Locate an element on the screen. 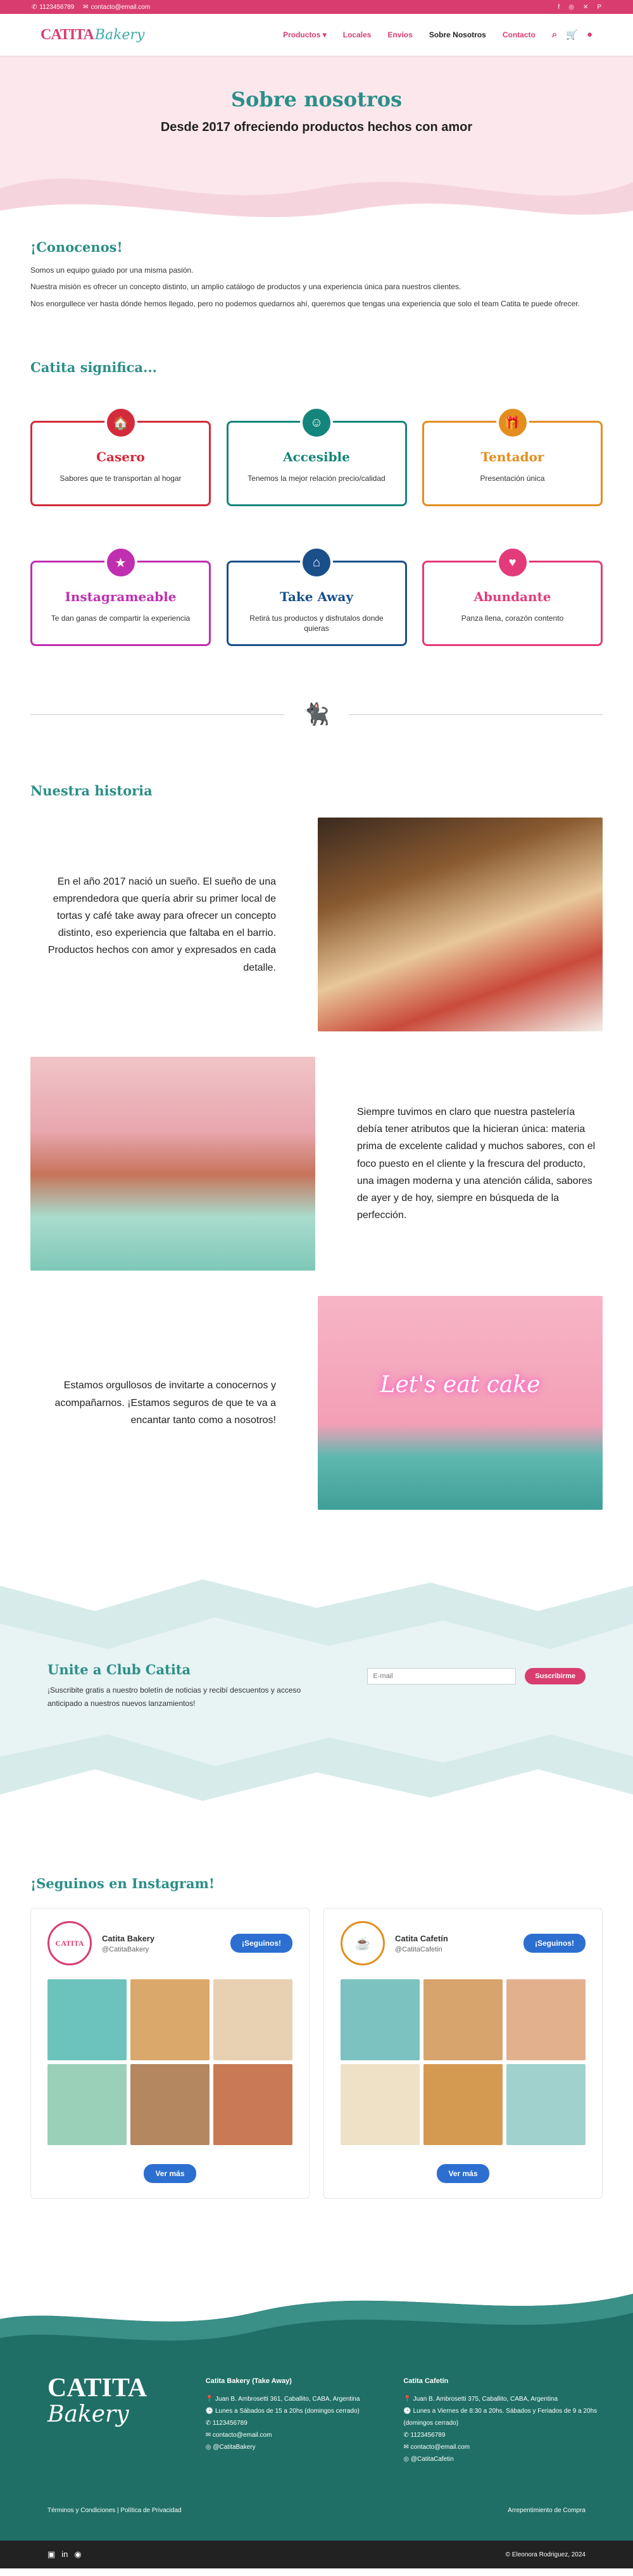 The image size is (633, 2576). page-title: Sobre nosotros is located at coordinates (316, 99).